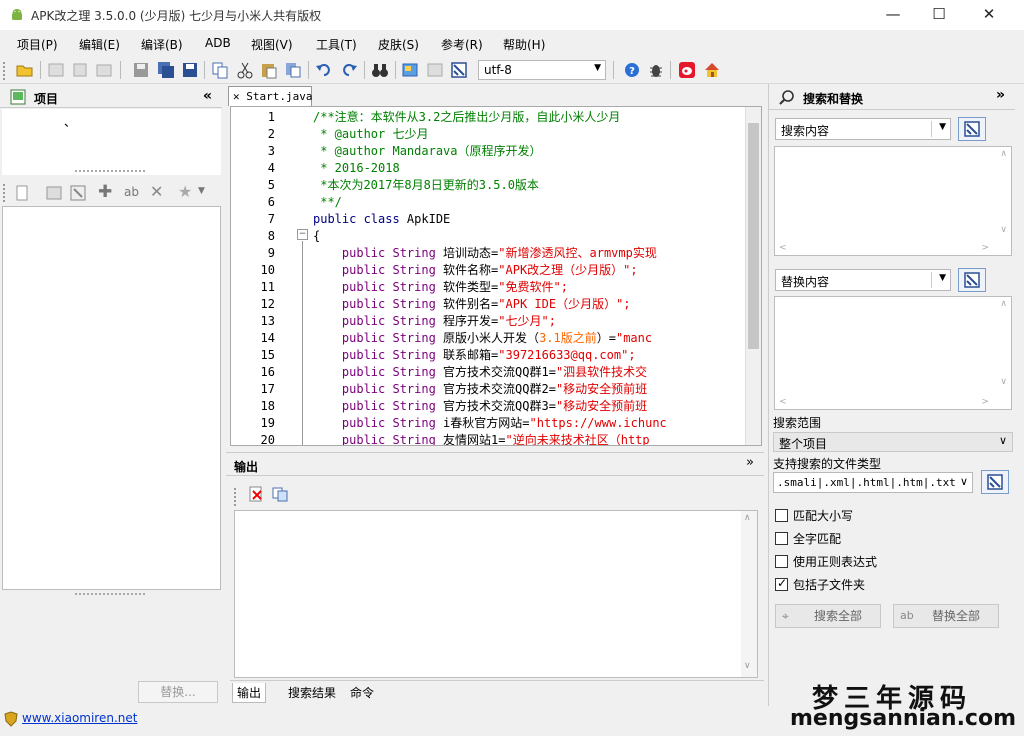 The width and height of the screenshot is (1024, 736). Describe the element at coordinates (25, 70) in the screenshot. I see `open-folder-icon` at that location.